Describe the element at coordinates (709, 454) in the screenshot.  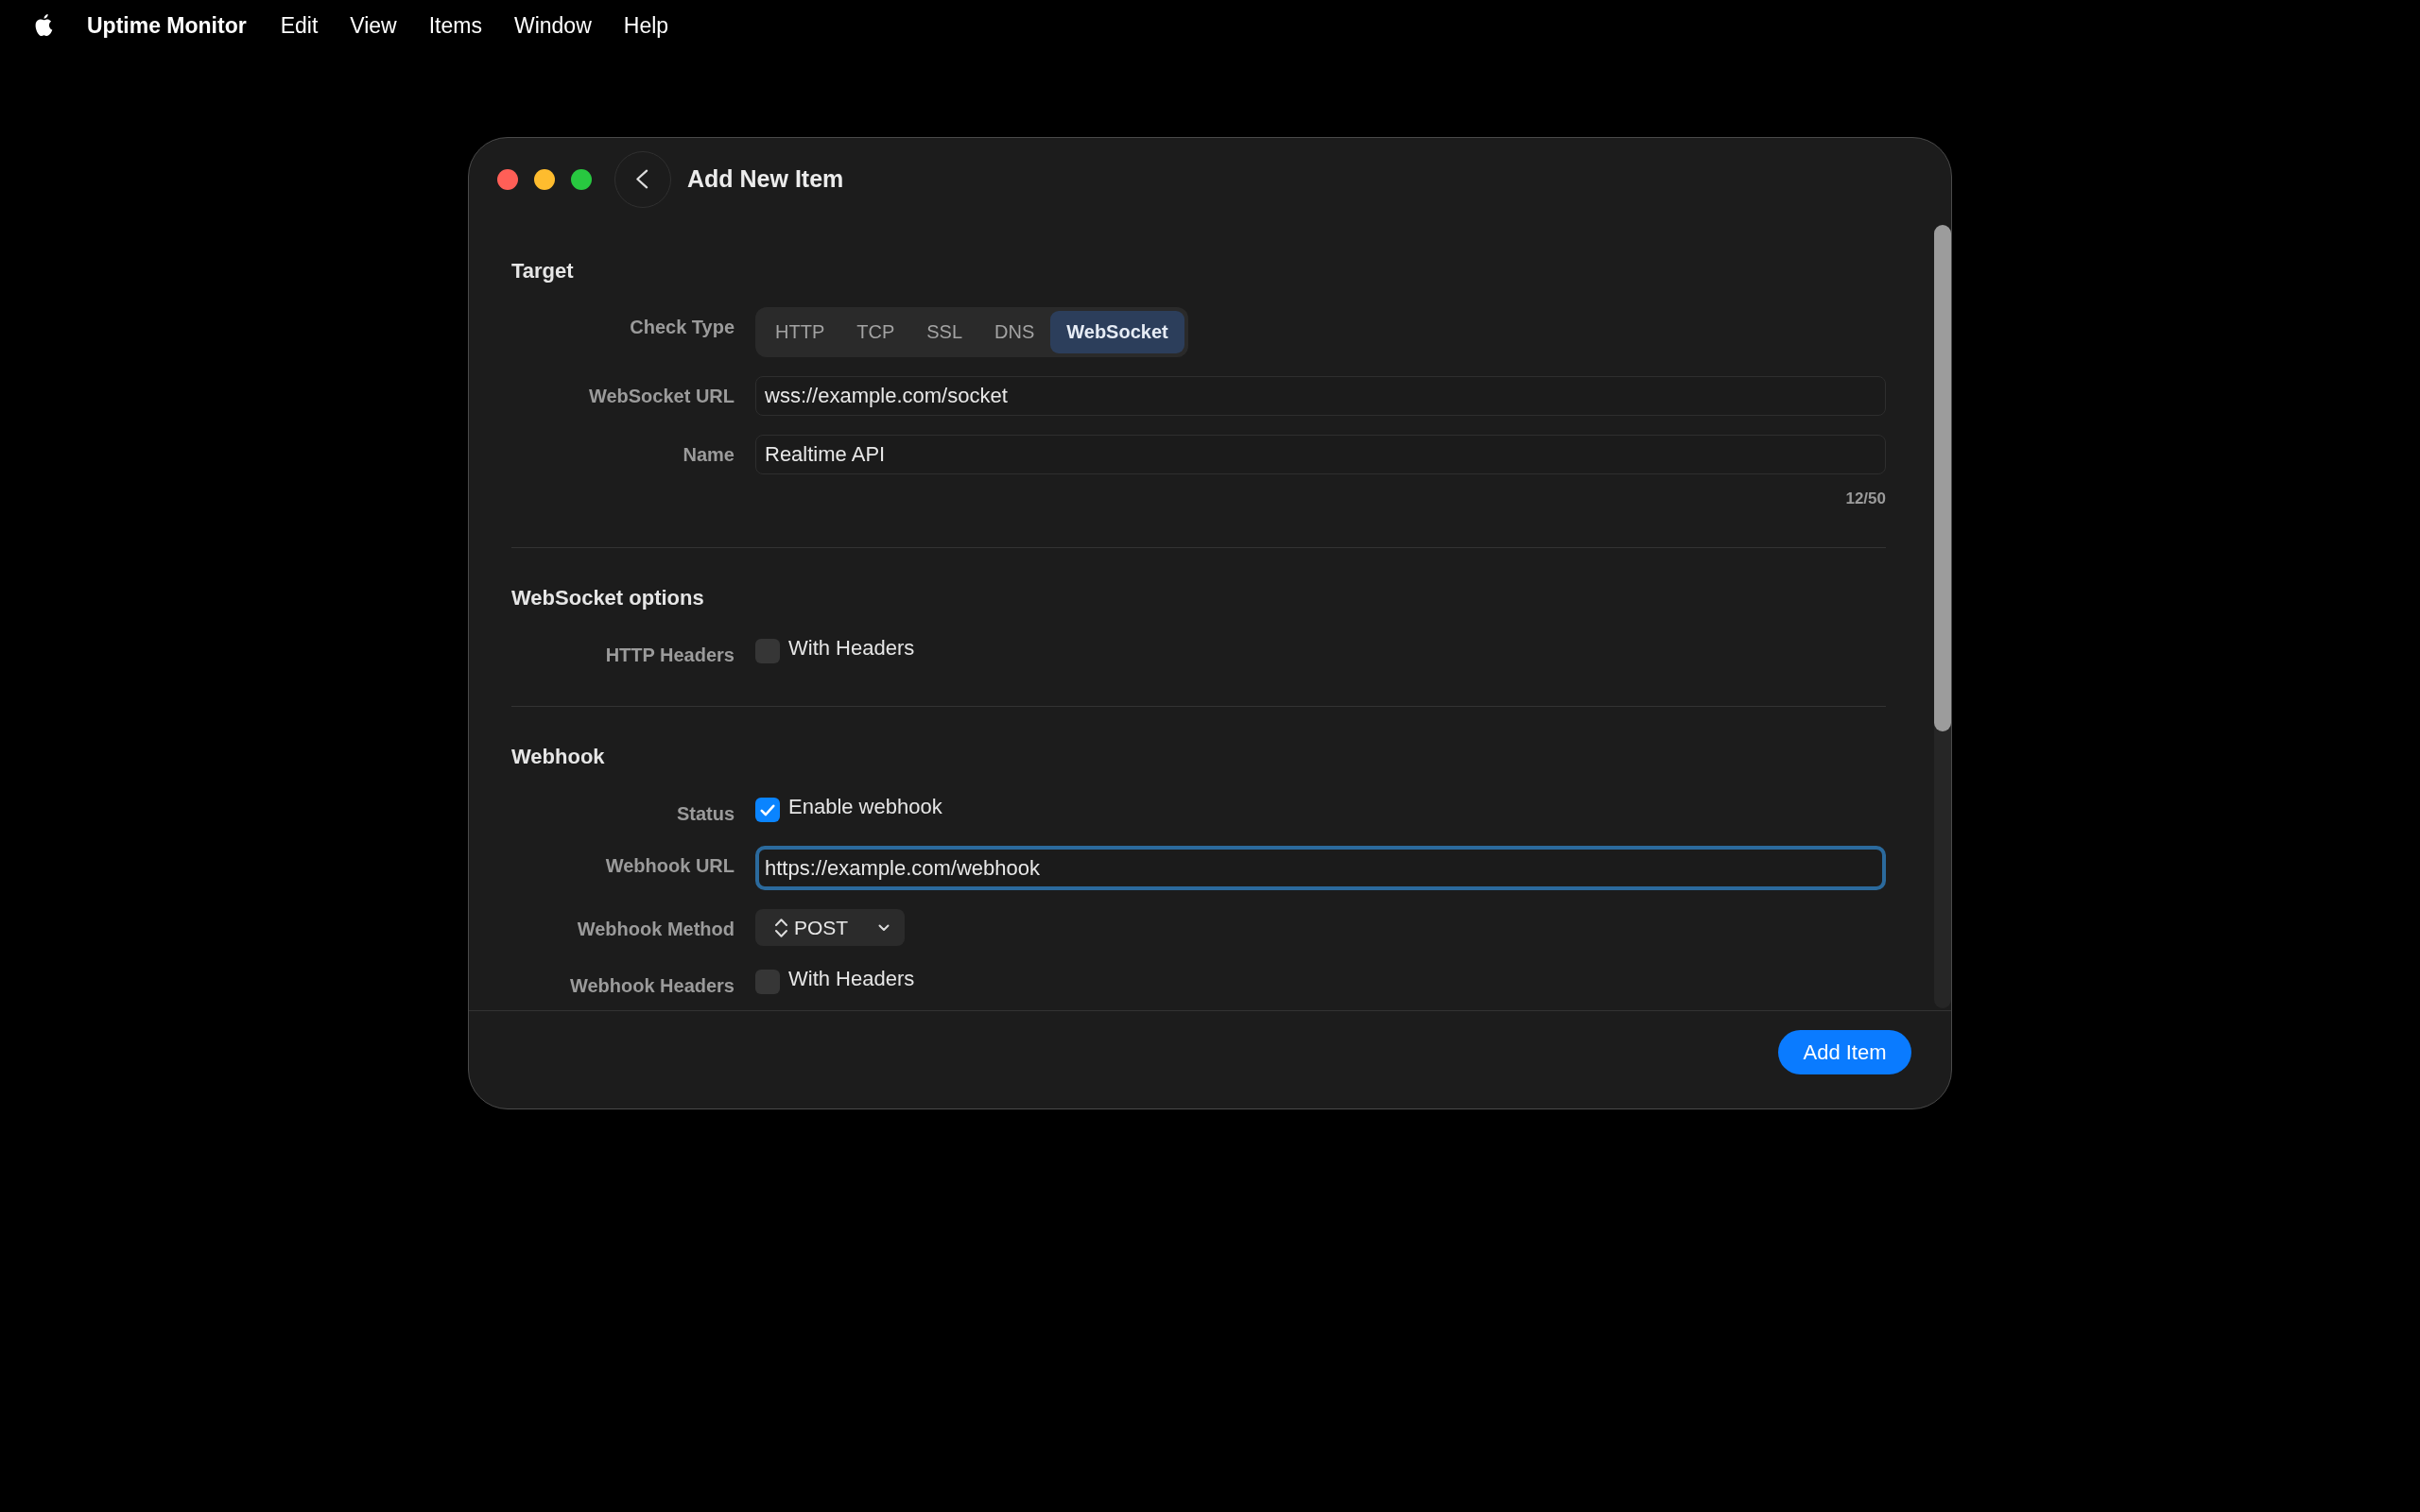
I see `field-label: Name` at that location.